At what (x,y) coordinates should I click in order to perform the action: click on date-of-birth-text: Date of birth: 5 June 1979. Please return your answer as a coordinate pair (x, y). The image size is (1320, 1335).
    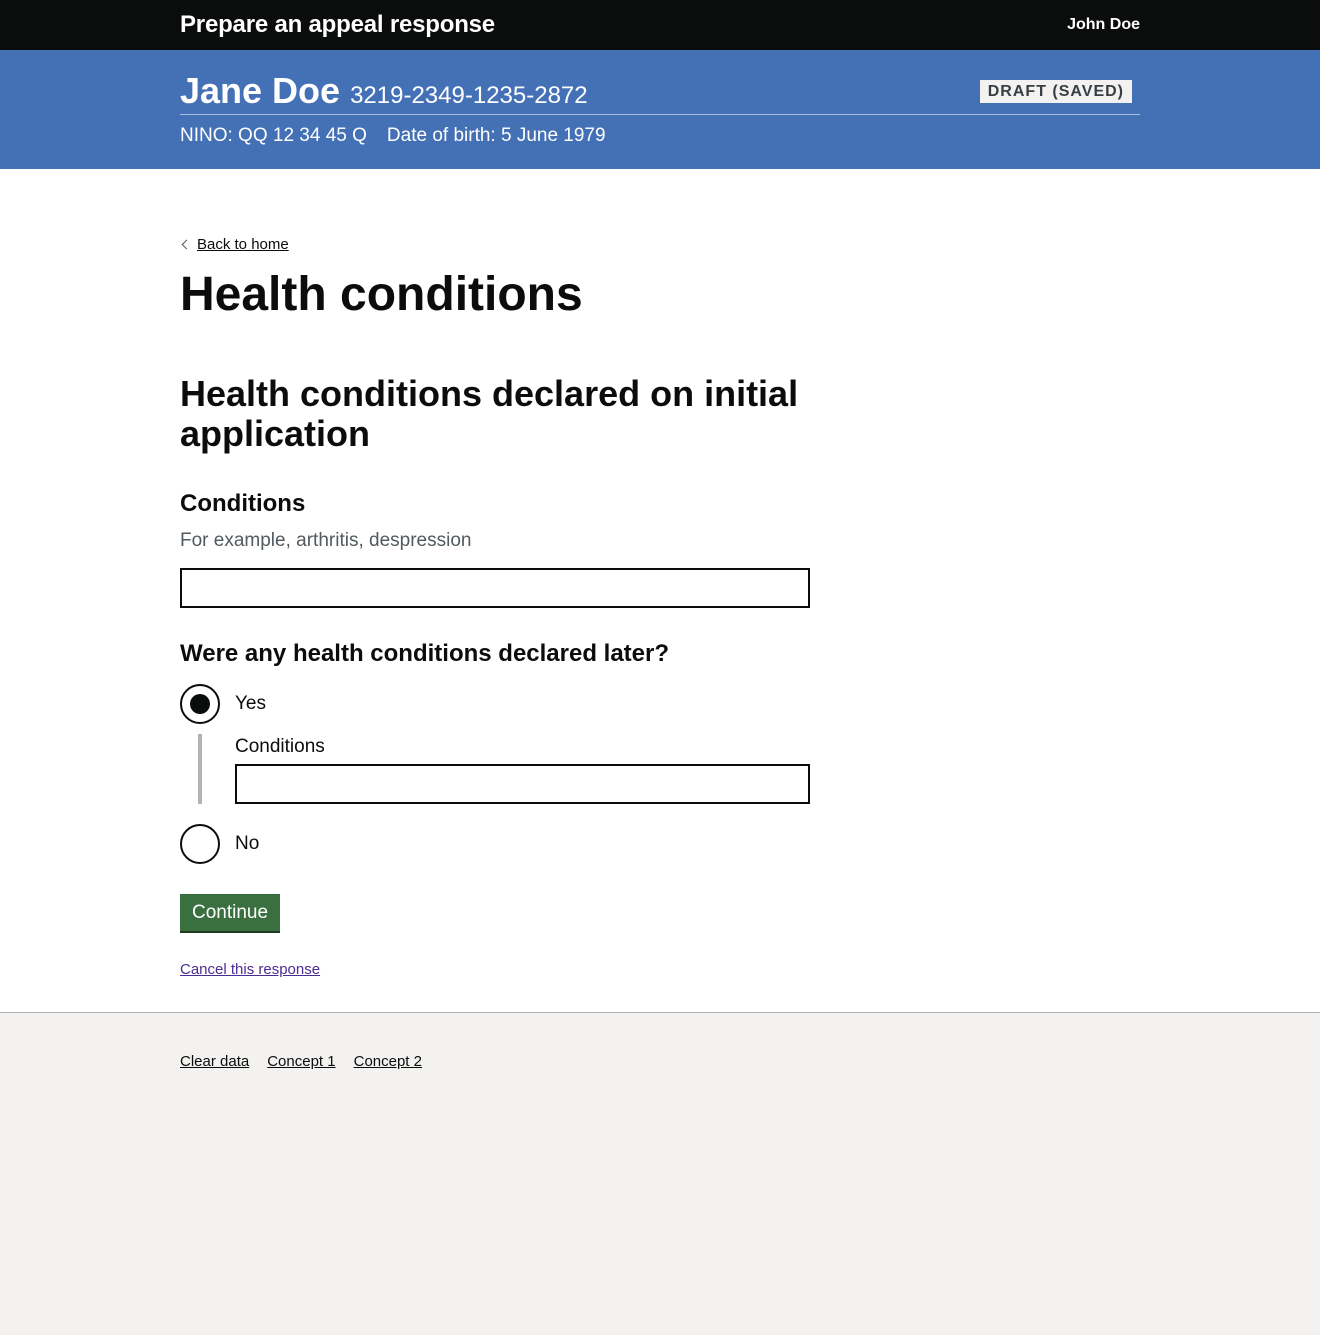
    Looking at the image, I should click on (496, 135).